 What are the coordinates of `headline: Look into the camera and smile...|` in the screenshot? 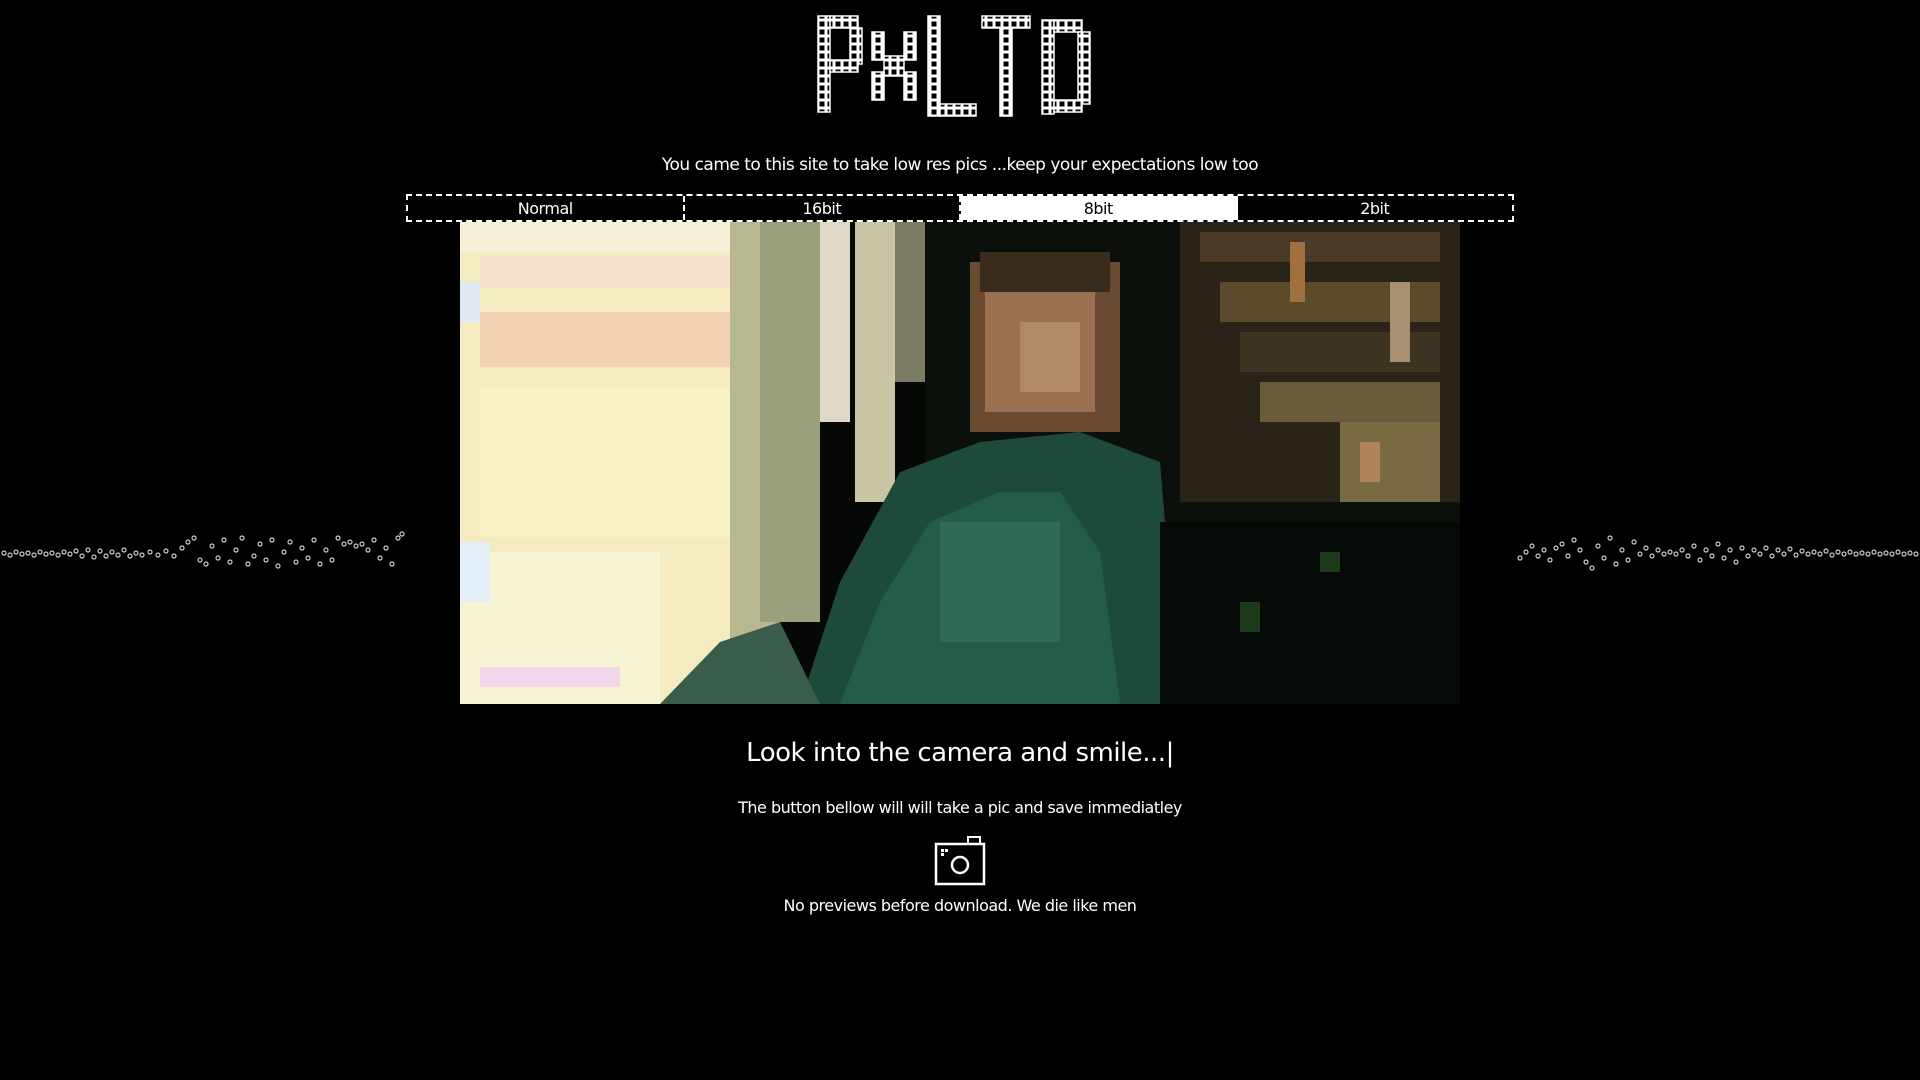 It's located at (960, 753).